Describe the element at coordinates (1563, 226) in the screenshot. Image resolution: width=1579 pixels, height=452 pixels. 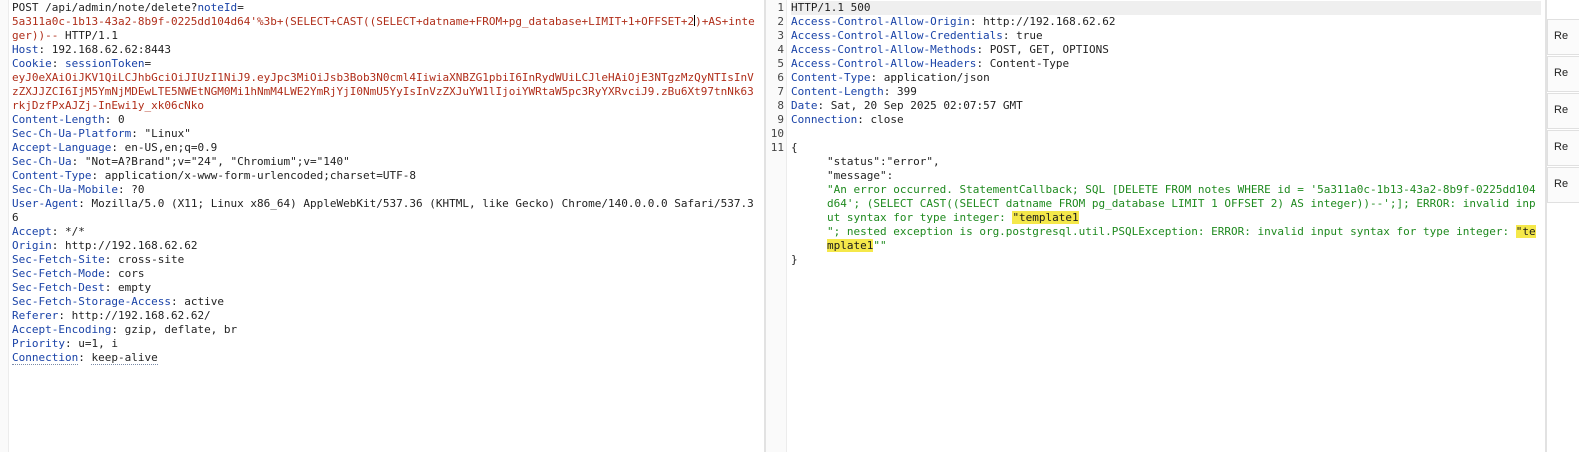
I see `inspector-sidebar: Re Re Re Re Re` at that location.